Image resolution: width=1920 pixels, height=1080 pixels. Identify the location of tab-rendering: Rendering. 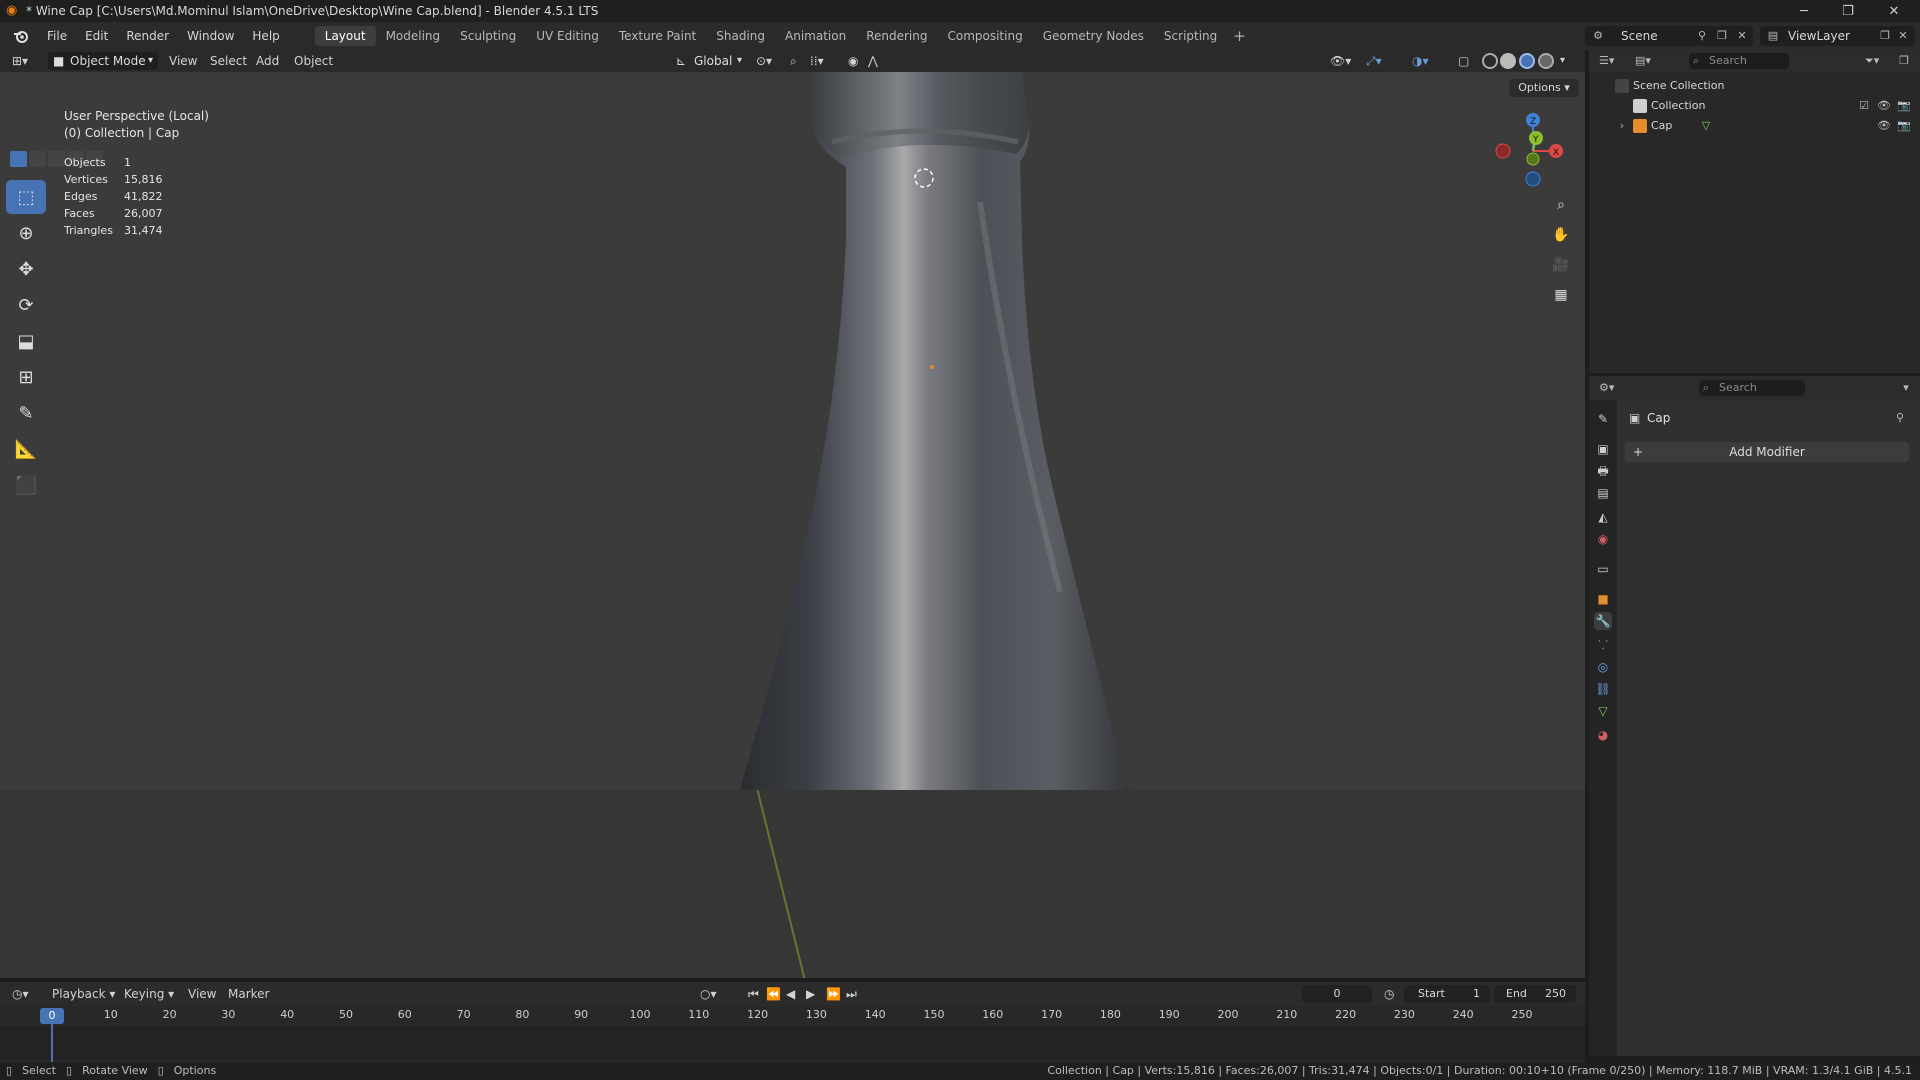
(896, 36).